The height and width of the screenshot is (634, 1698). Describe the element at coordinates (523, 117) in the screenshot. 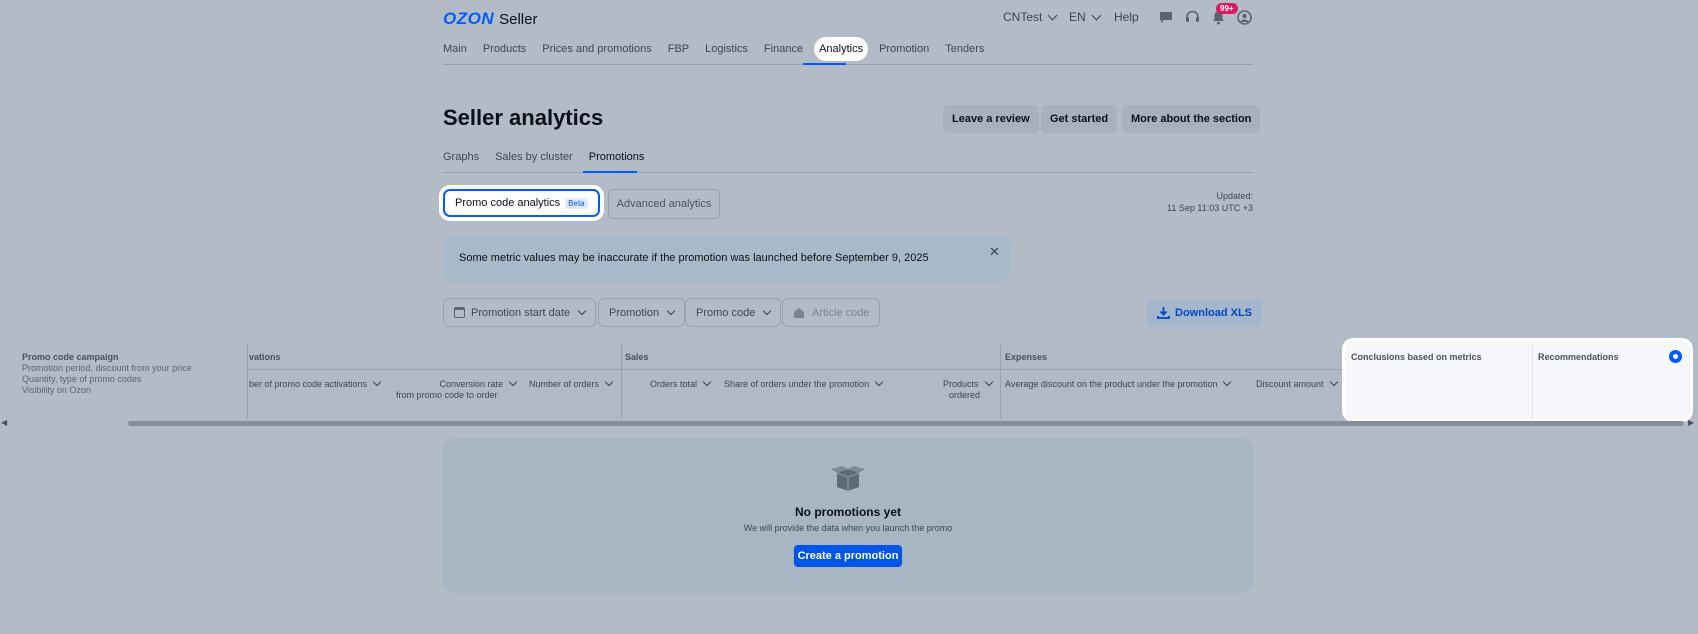

I see `page-title: Seller analytics` at that location.